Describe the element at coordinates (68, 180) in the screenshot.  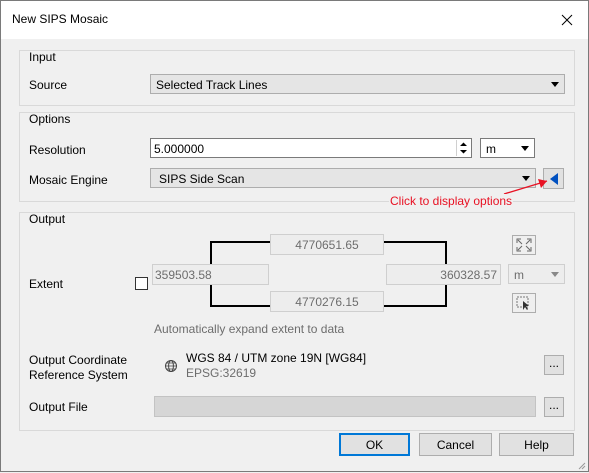
I see `mosaic-engine-label: Mosaic Engine` at that location.